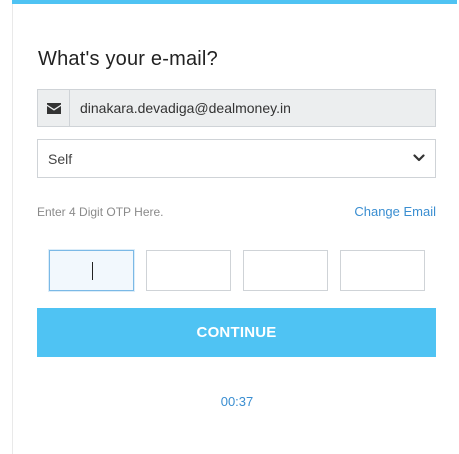 The width and height of the screenshot is (459, 454). I want to click on relation-select-value: Self, so click(60, 158).